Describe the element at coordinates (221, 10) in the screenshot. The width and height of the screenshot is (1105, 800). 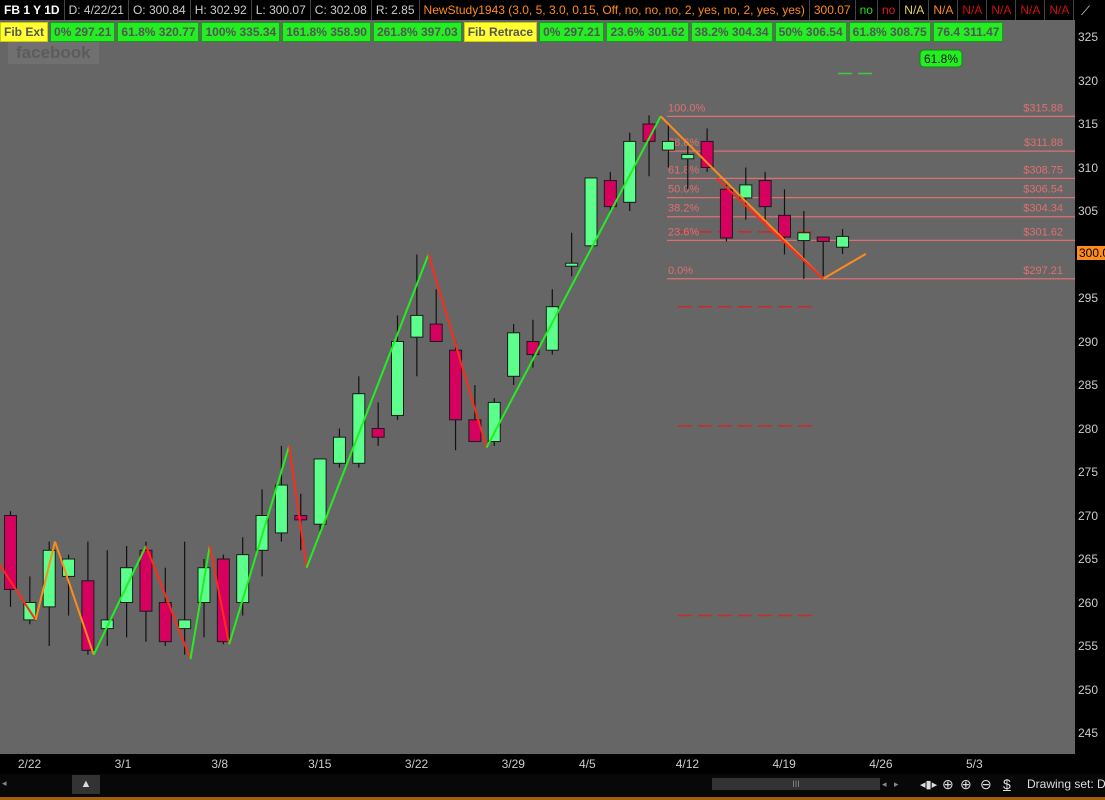
I see `high-value: H: 302.92` at that location.